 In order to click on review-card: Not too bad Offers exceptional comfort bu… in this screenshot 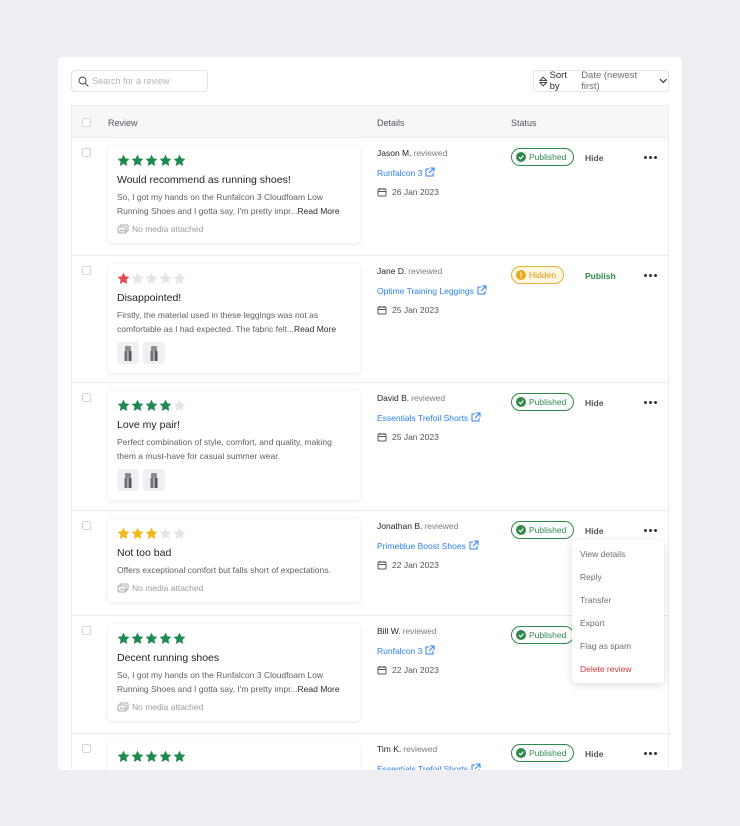, I will do `click(234, 560)`.